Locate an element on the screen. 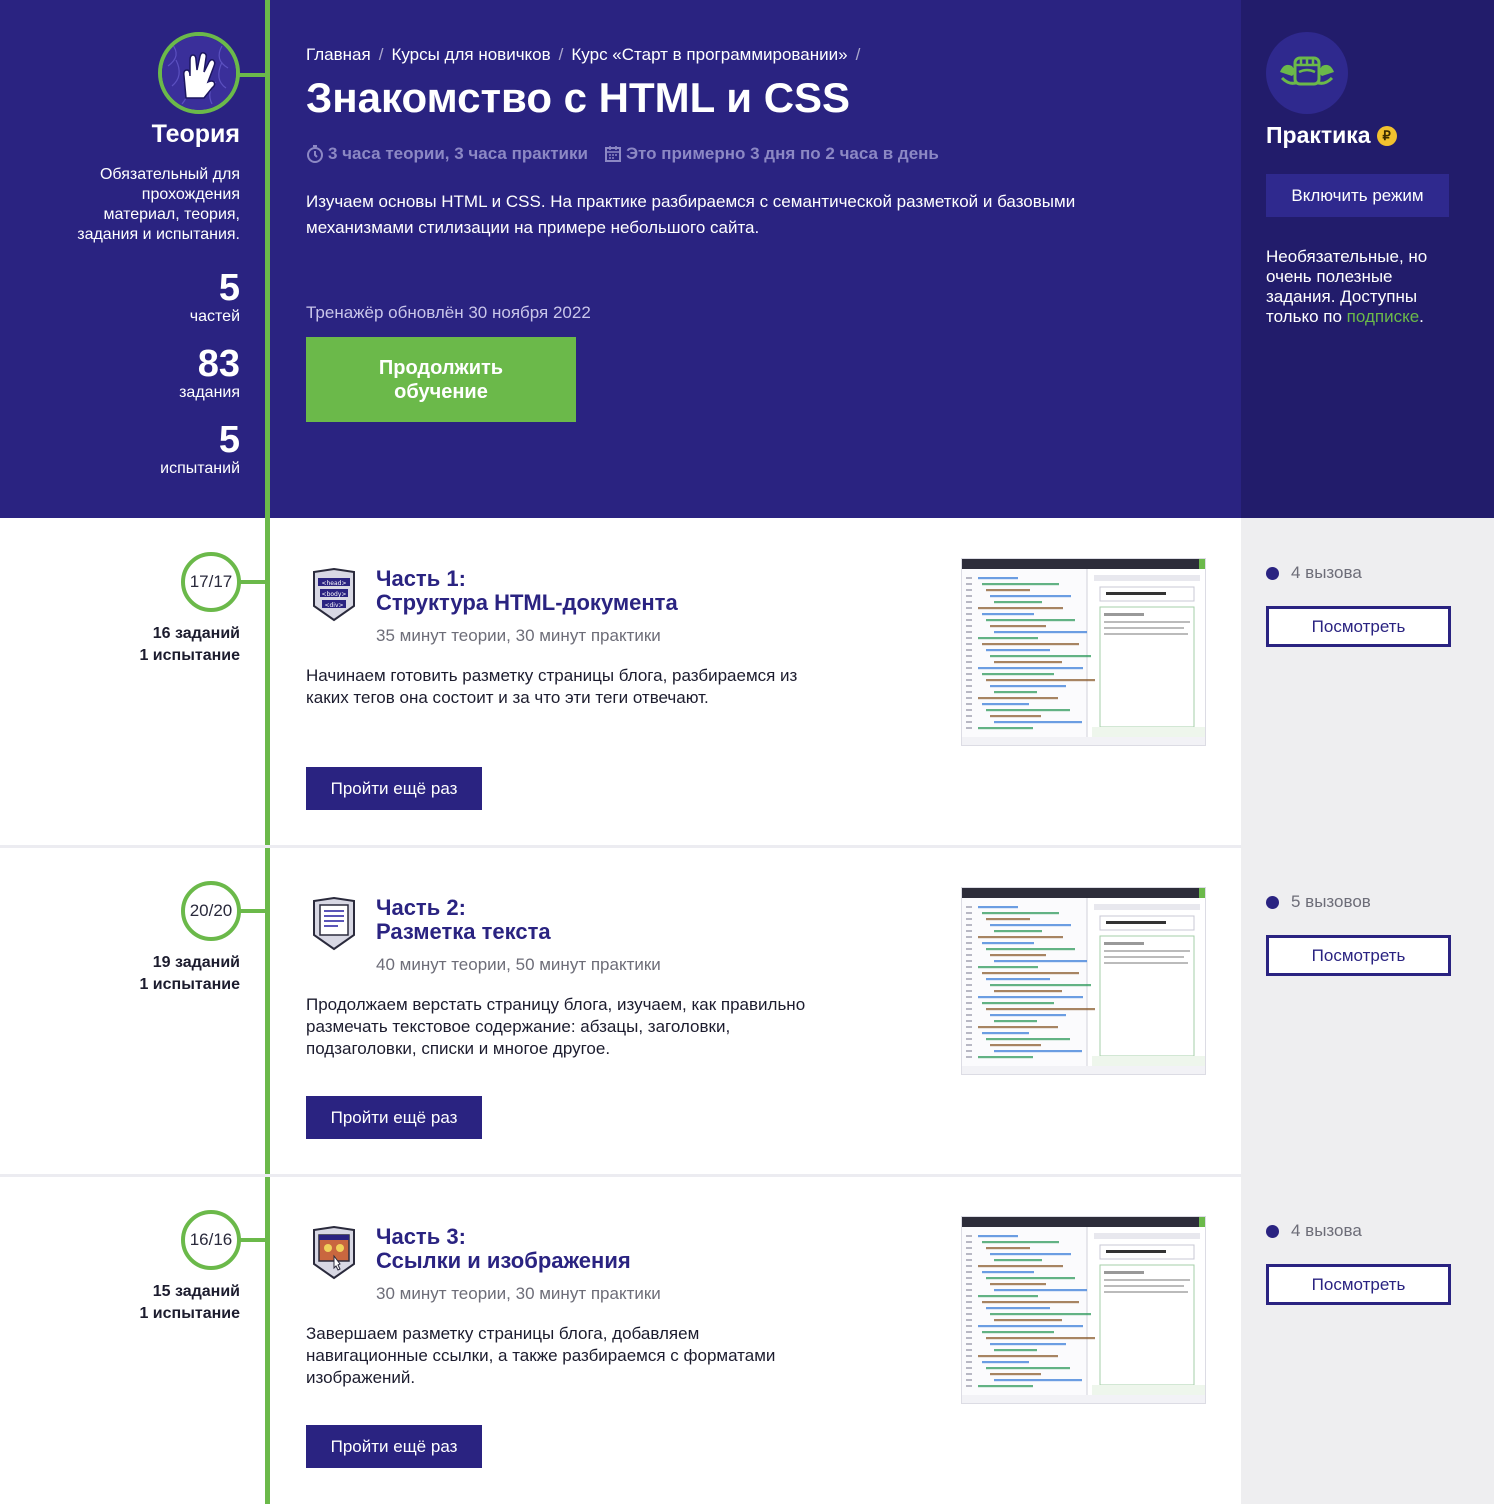 This screenshot has height=1504, width=1494. stat-label: частей is located at coordinates (214, 316).